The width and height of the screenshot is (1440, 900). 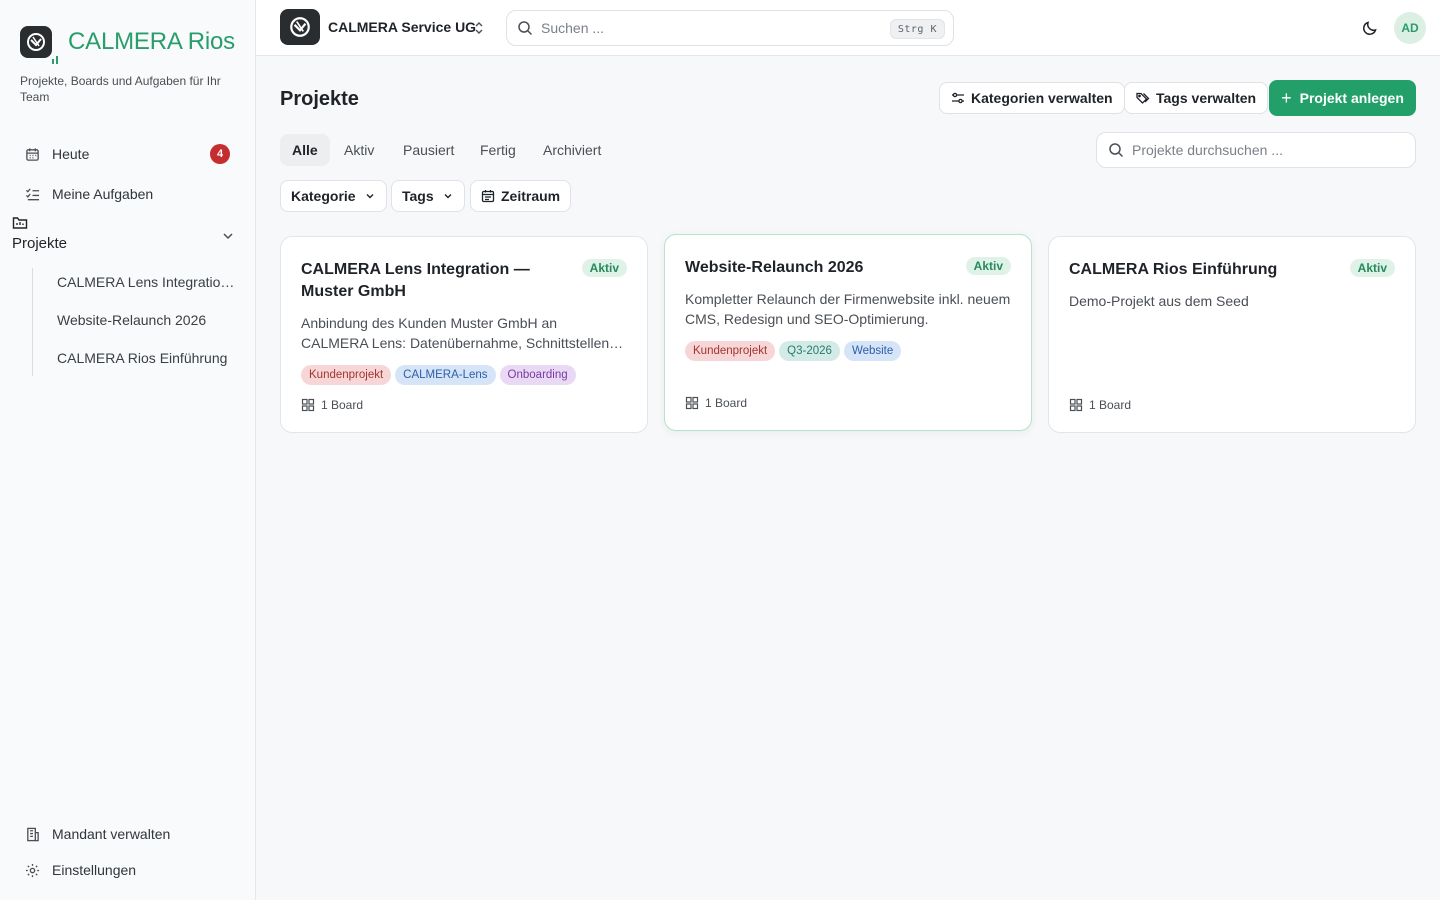 I want to click on tag: Website, so click(x=872, y=351).